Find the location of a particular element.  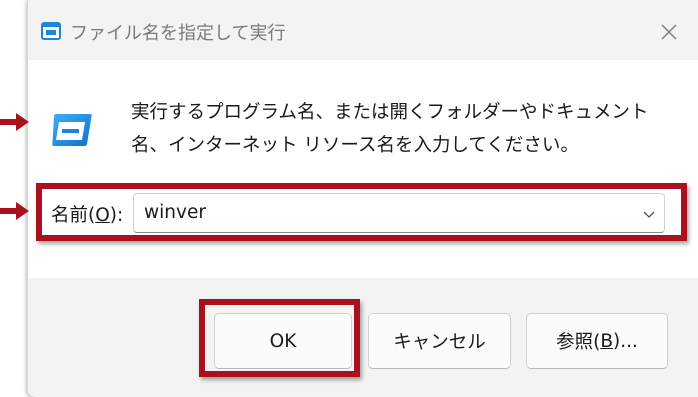

highlight-ok-button is located at coordinates (279, 338).